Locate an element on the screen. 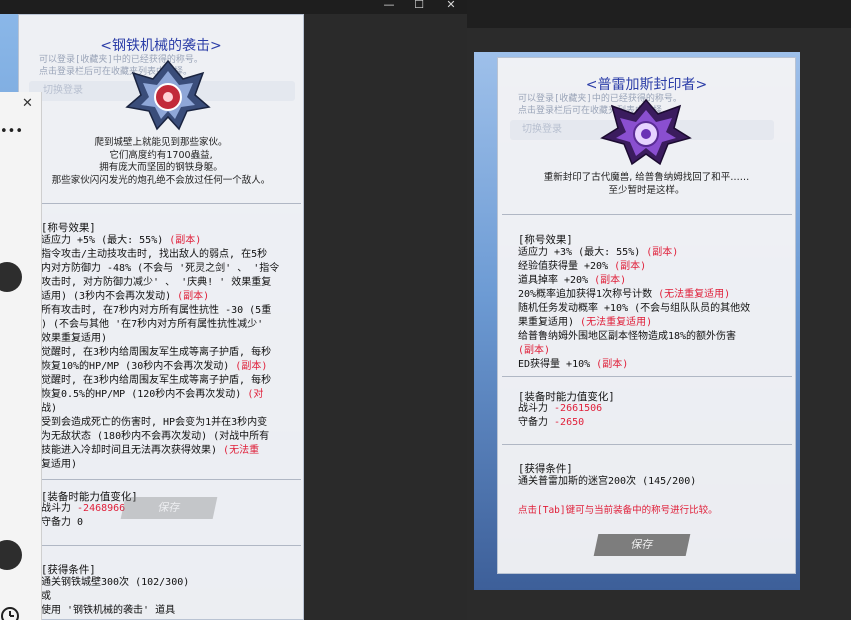 The width and height of the screenshot is (851, 620). close-window-button: ✕ is located at coordinates (451, 6).